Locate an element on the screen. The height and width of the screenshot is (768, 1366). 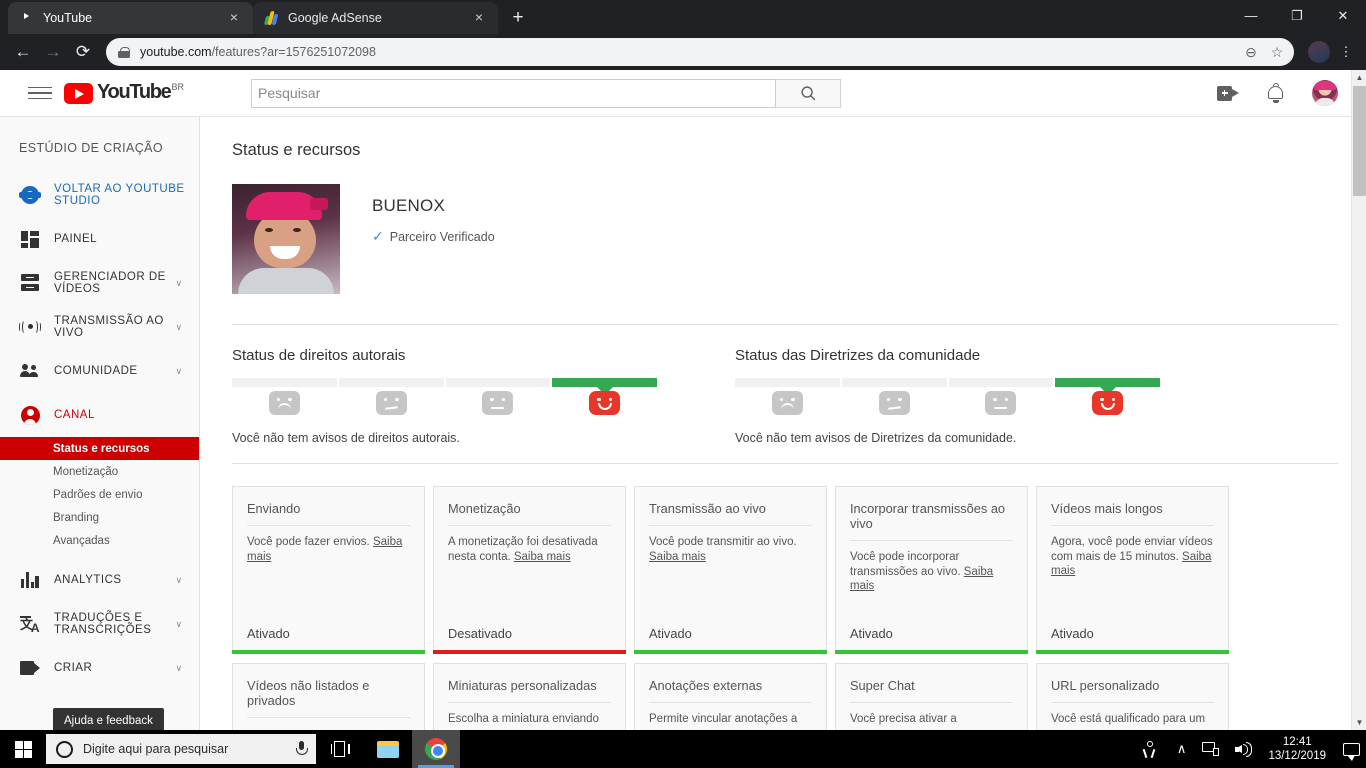
sidebar-subitem-avancadas: Avançadas is located at coordinates (99, 540).